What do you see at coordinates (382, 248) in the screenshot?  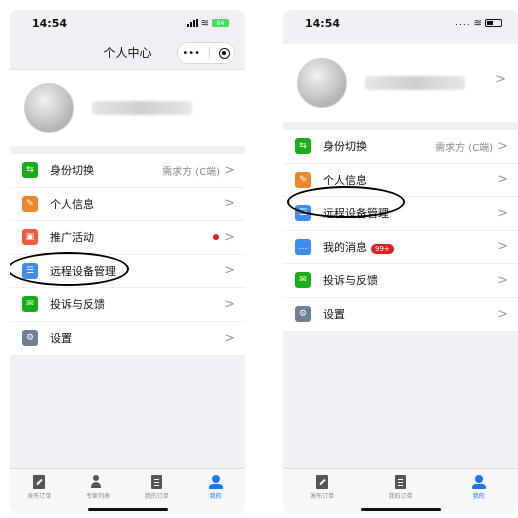 I see `unread-badge: 99+` at bounding box center [382, 248].